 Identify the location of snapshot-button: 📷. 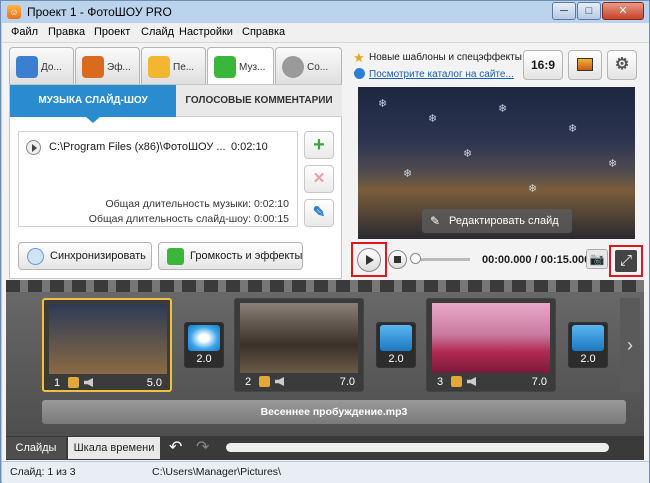
(597, 259).